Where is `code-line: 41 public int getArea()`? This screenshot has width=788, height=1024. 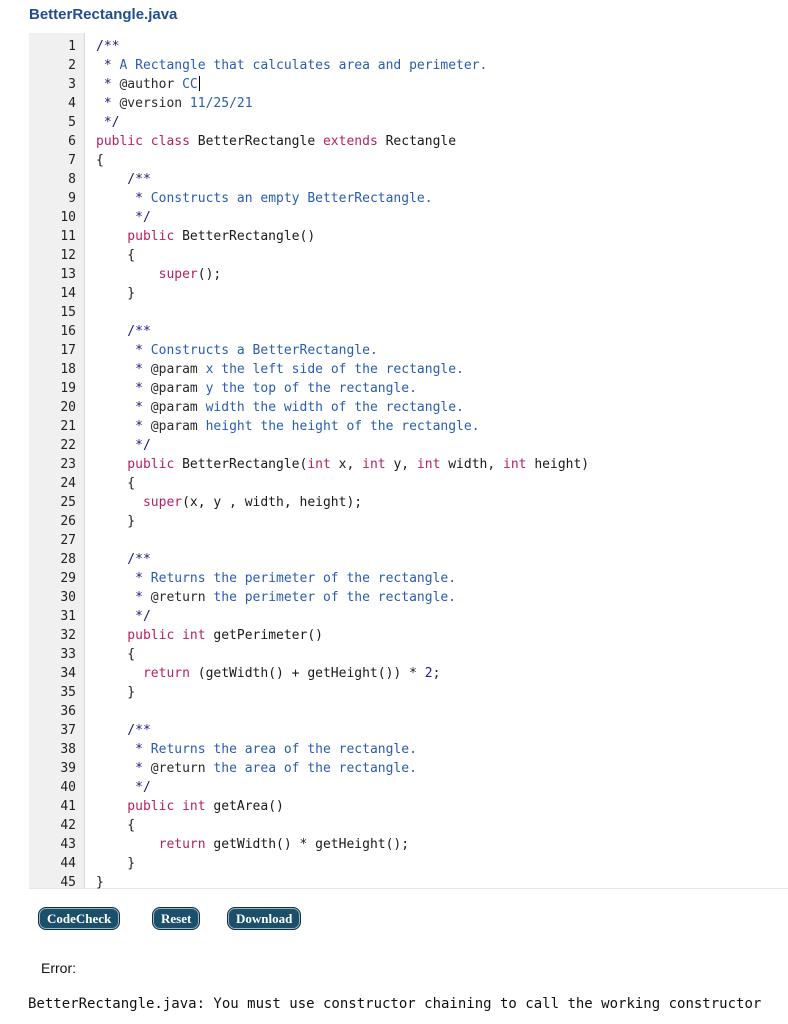 code-line: 41 public int getArea() is located at coordinates (408, 806).